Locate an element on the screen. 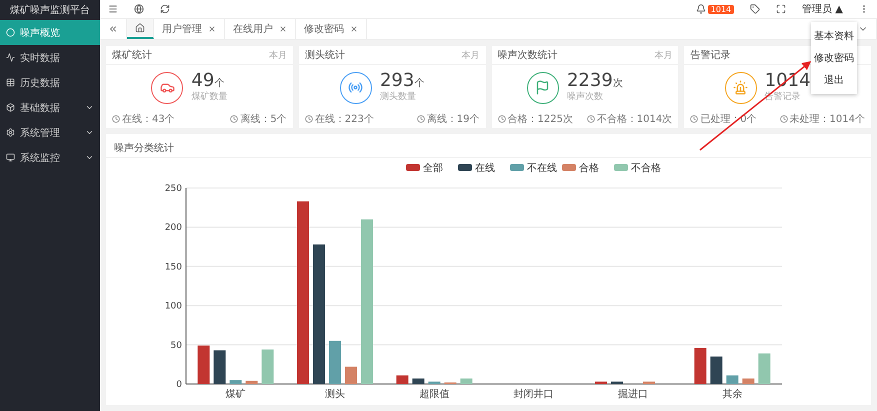 The width and height of the screenshot is (877, 411). app-title: 煤矿噪声监测平台 is located at coordinates (50, 11).